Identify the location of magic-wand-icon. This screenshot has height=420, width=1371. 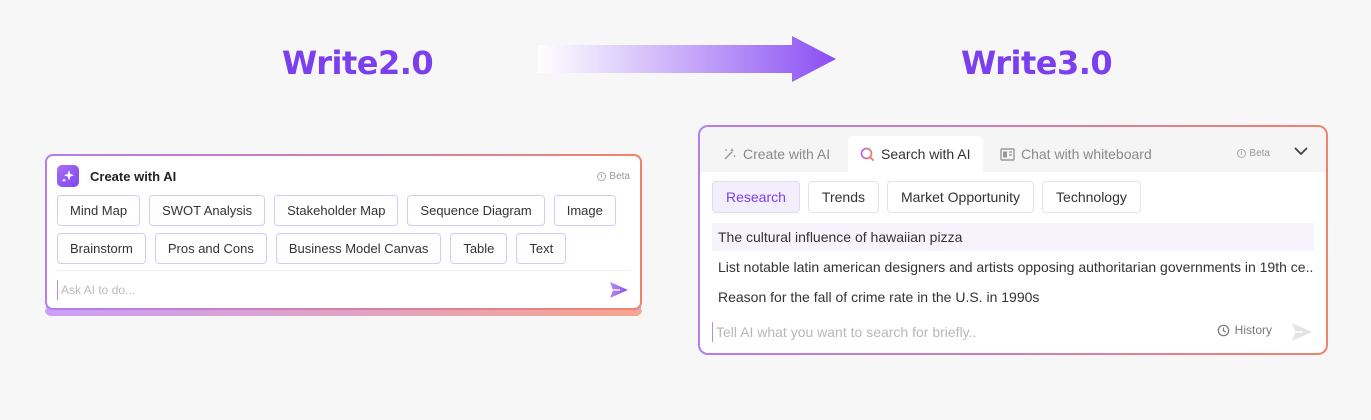
(730, 153).